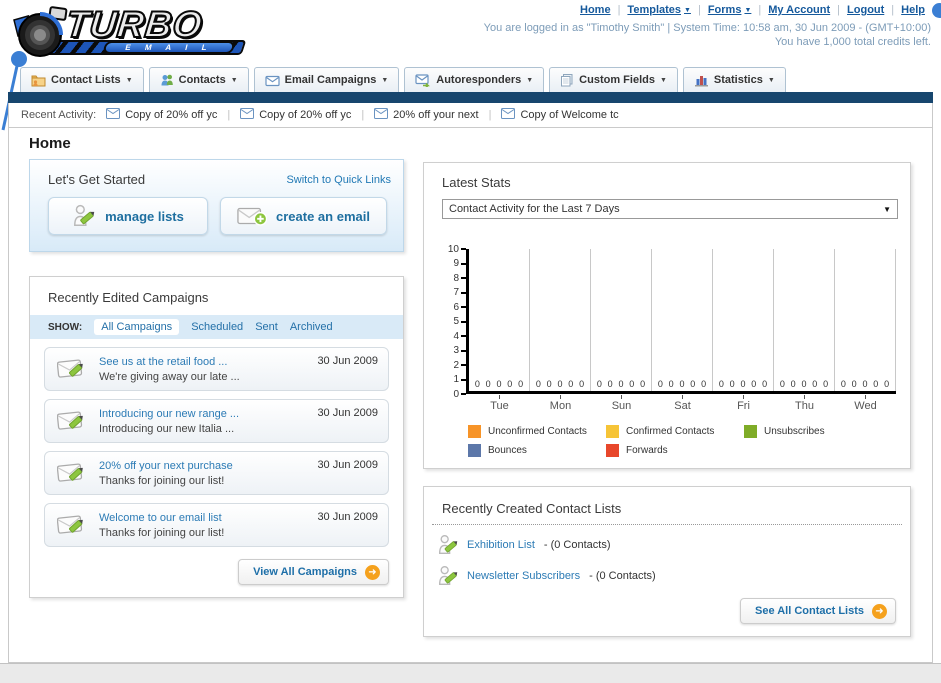 The image size is (941, 683). What do you see at coordinates (202, 518) in the screenshot?
I see `campaign-title-link: Welcome to our email list` at bounding box center [202, 518].